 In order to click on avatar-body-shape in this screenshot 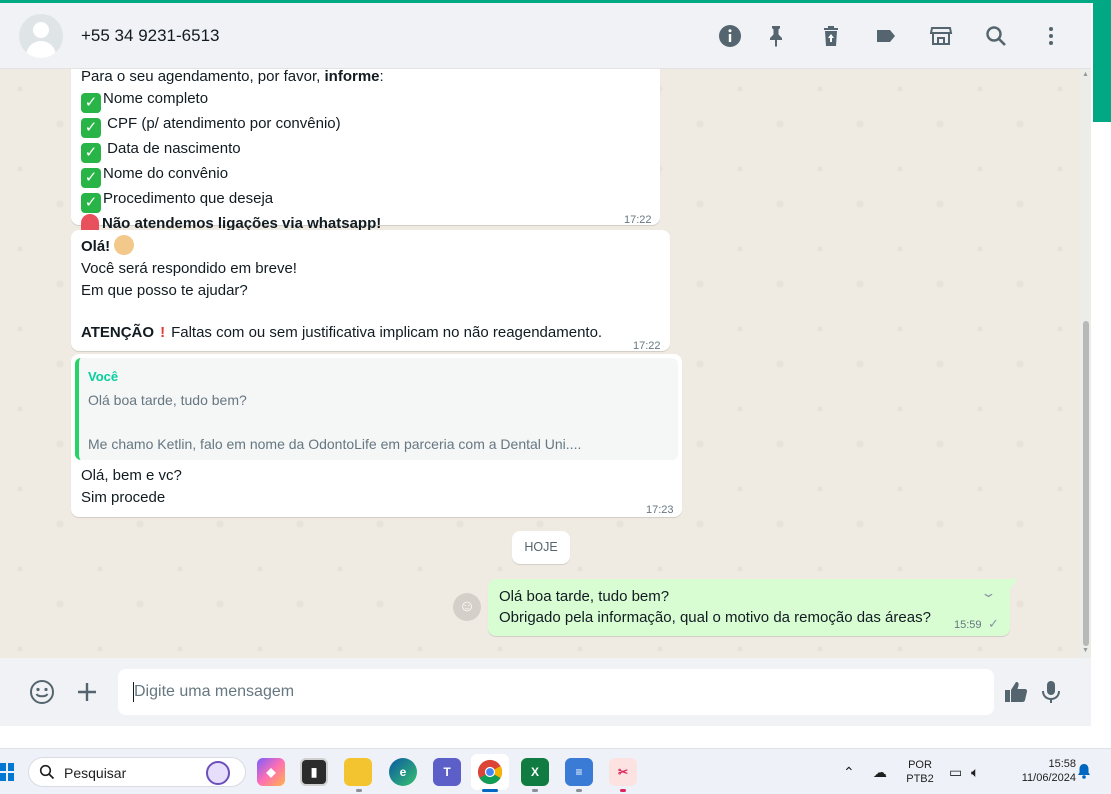, I will do `click(41, 49)`.